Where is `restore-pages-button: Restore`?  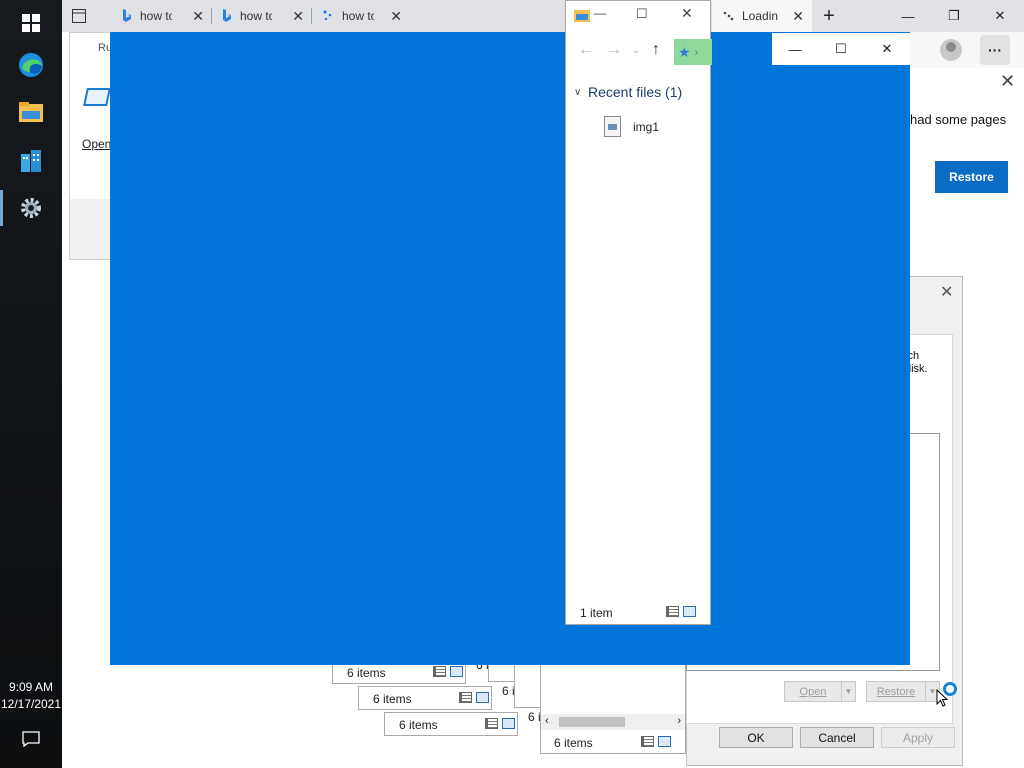 restore-pages-button: Restore is located at coordinates (971, 177).